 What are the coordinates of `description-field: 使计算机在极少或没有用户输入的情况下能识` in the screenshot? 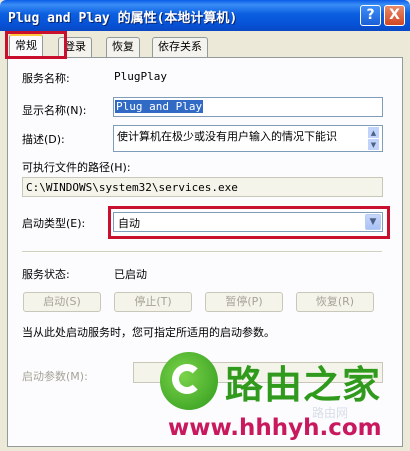 It's located at (248, 138).